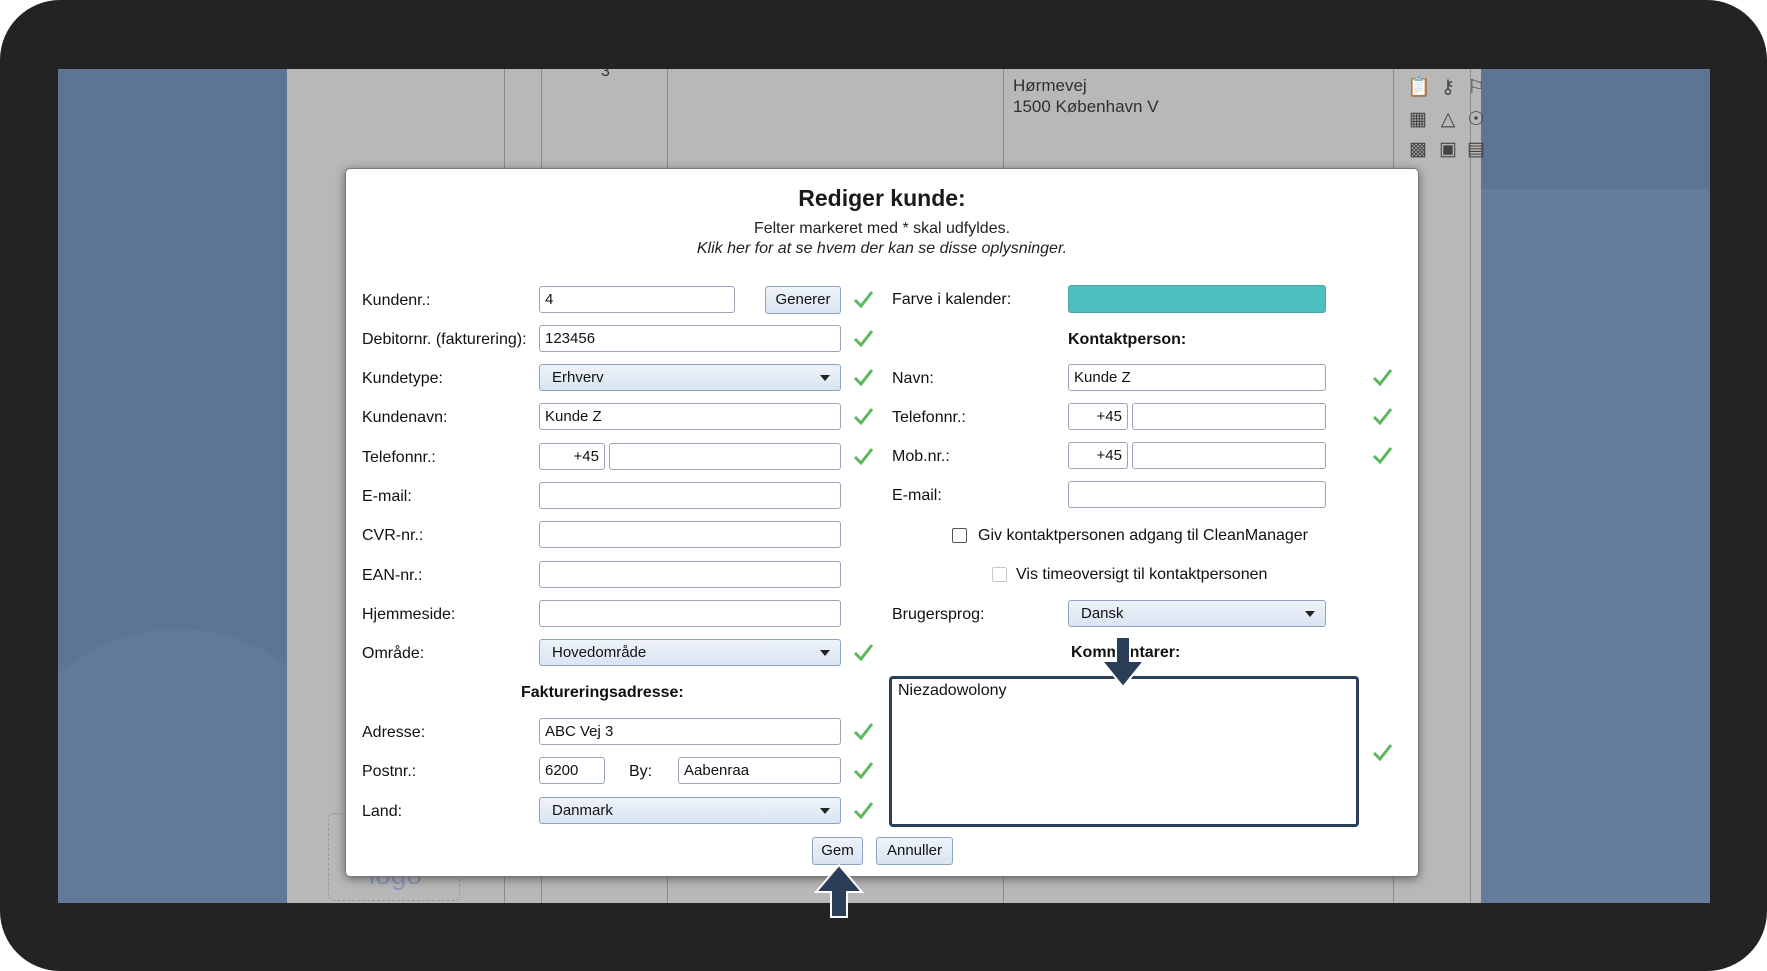 Image resolution: width=1767 pixels, height=971 pixels. Describe the element at coordinates (1197, 377) in the screenshot. I see `contact-name-input` at that location.